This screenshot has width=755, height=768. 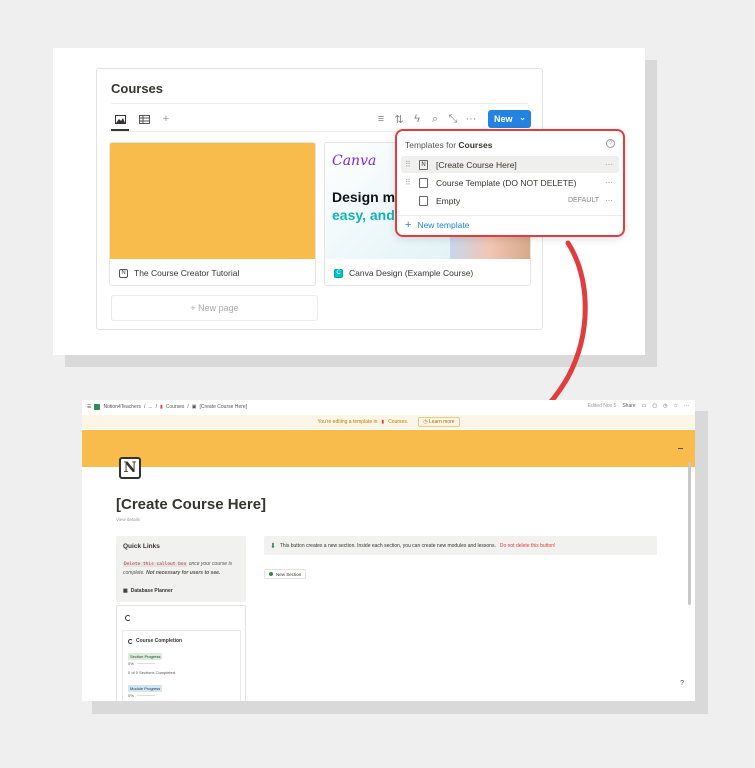 What do you see at coordinates (131, 663) in the screenshot?
I see `section-percent: 0%` at bounding box center [131, 663].